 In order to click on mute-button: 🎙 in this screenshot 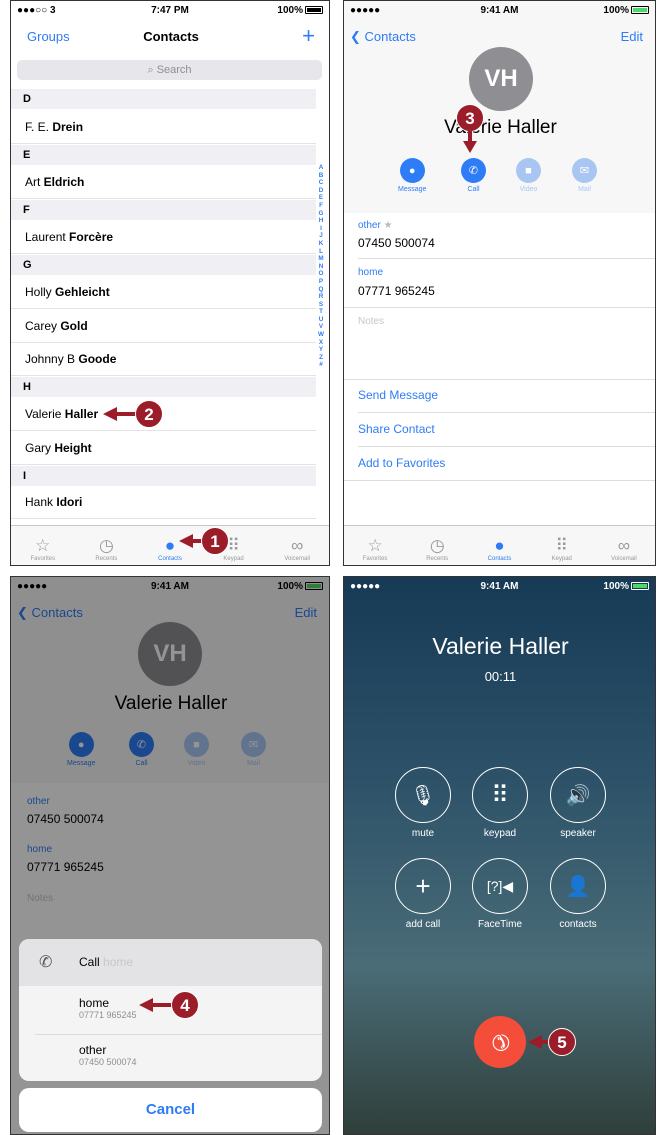, I will do `click(423, 795)`.